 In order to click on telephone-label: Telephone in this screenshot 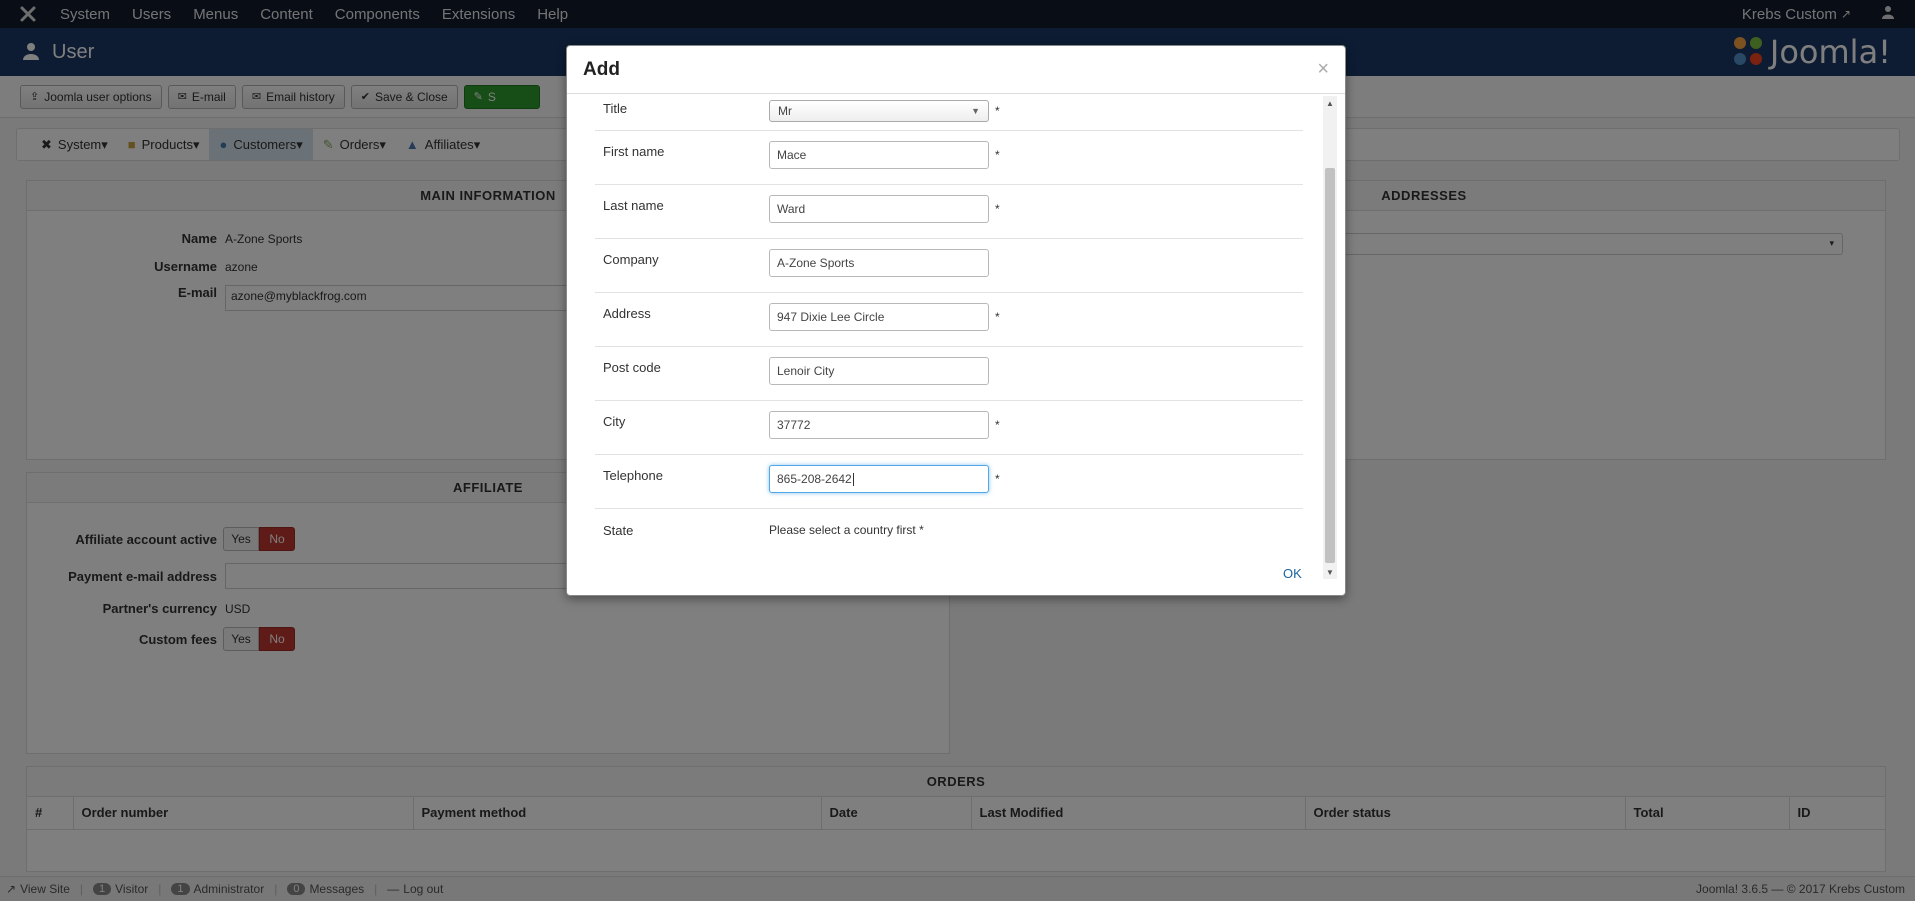, I will do `click(633, 475)`.